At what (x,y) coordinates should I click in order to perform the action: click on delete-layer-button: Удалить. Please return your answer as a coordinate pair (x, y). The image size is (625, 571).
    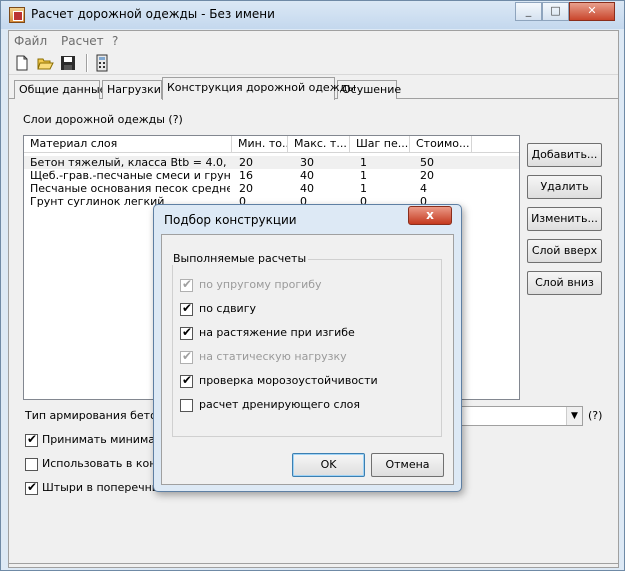
    Looking at the image, I should click on (564, 187).